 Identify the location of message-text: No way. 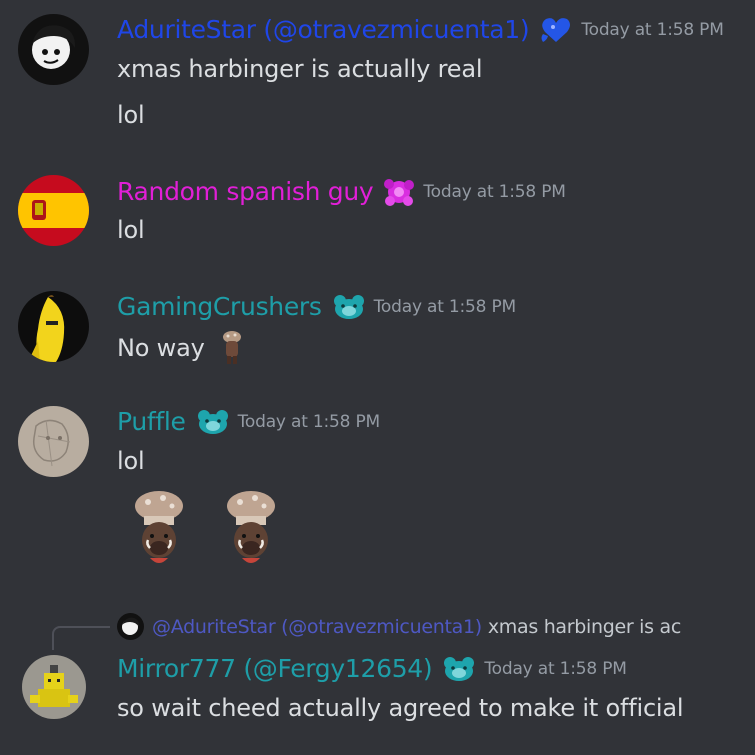
(161, 348).